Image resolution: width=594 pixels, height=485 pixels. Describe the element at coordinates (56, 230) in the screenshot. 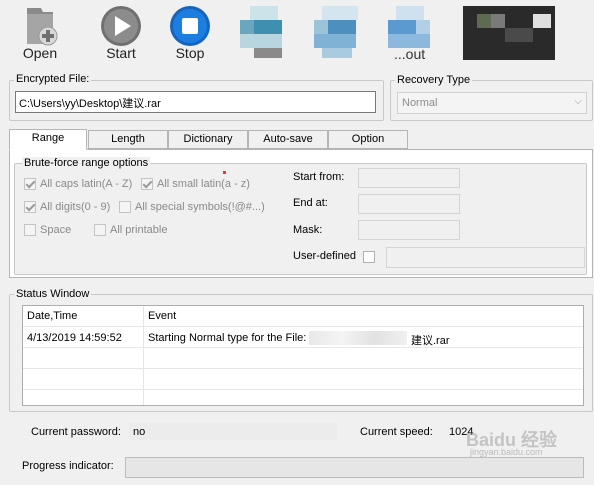

I see `space-label: Space` at that location.